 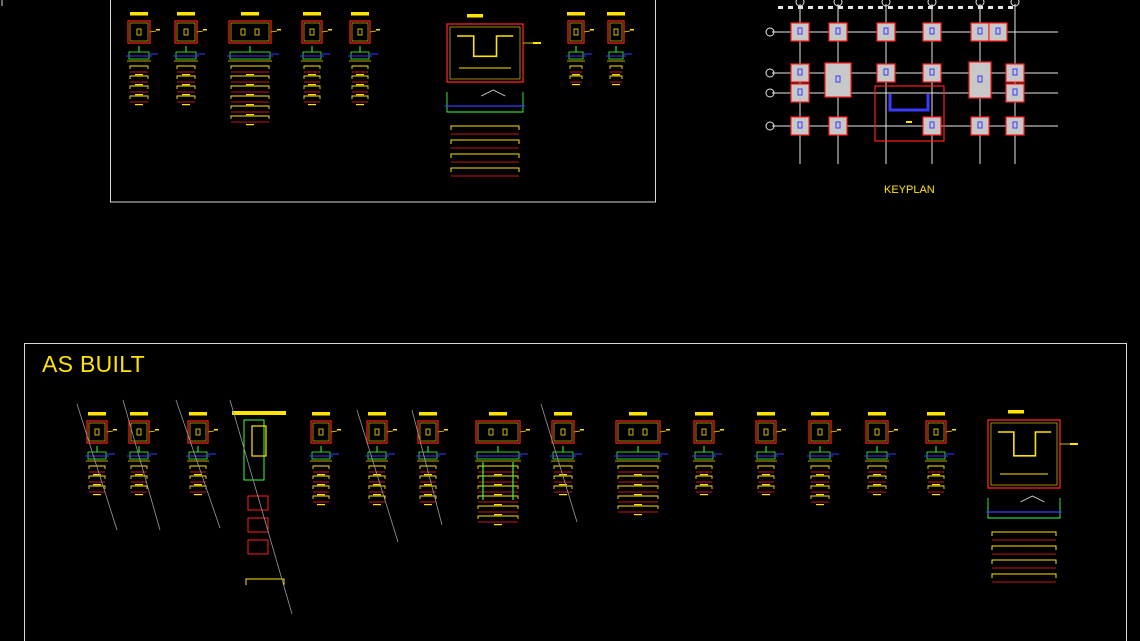 What do you see at coordinates (1032, 499) in the screenshot?
I see `break-line` at bounding box center [1032, 499].